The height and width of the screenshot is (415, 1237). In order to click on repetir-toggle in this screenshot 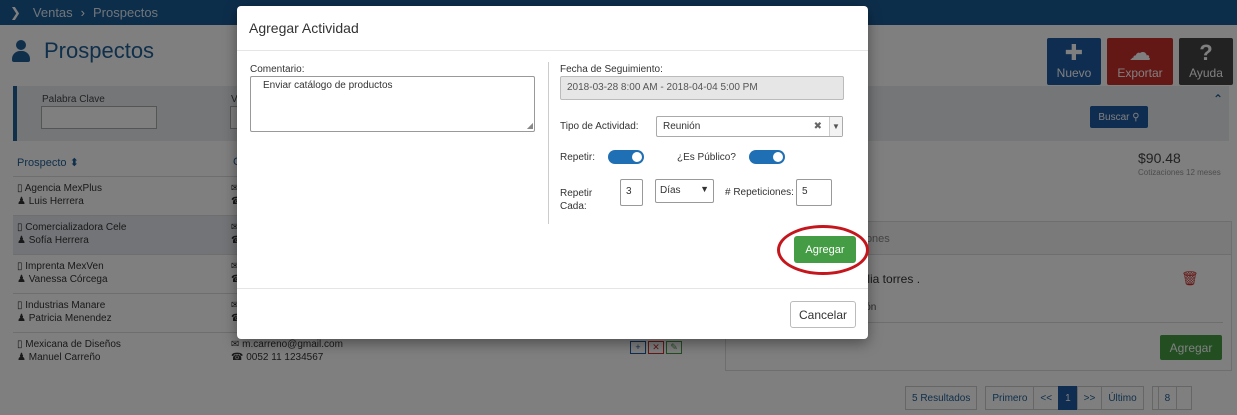, I will do `click(626, 157)`.